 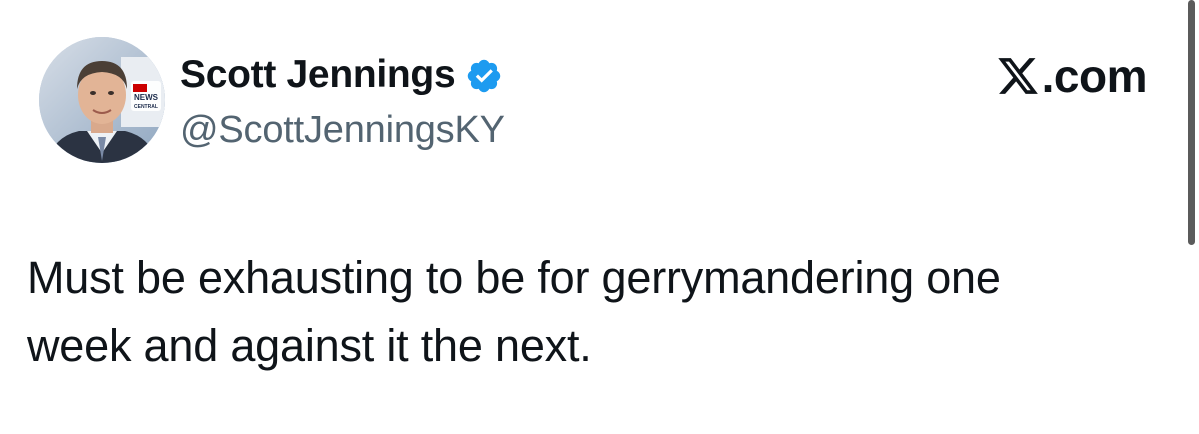 I want to click on x-brand-text: .com, so click(x=1094, y=76).